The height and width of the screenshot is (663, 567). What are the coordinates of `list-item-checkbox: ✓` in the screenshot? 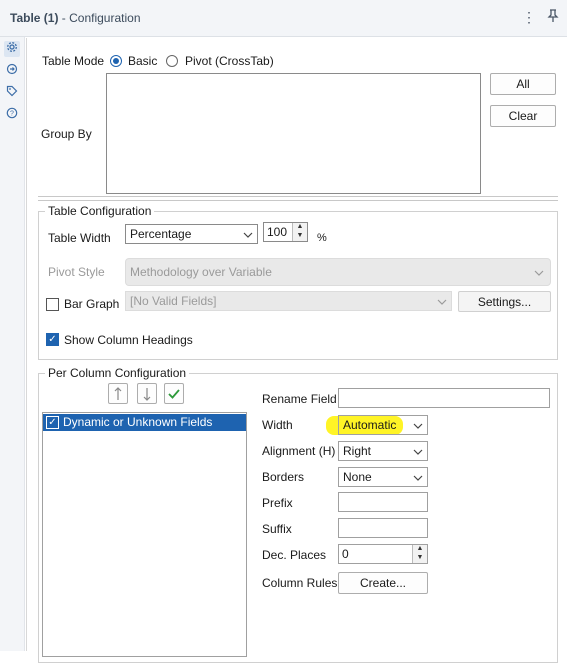 It's located at (52, 422).